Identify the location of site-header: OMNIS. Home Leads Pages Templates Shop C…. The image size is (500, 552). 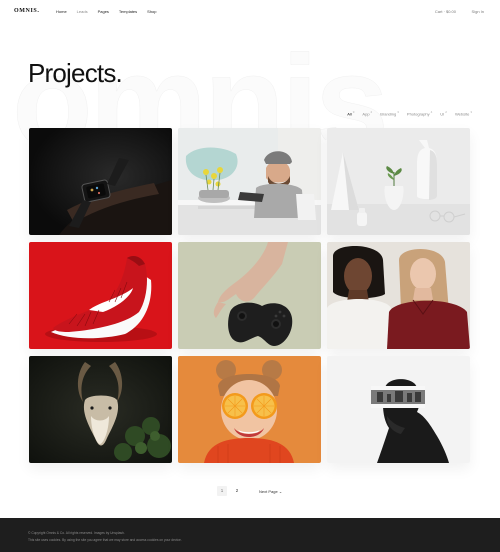
(250, 12).